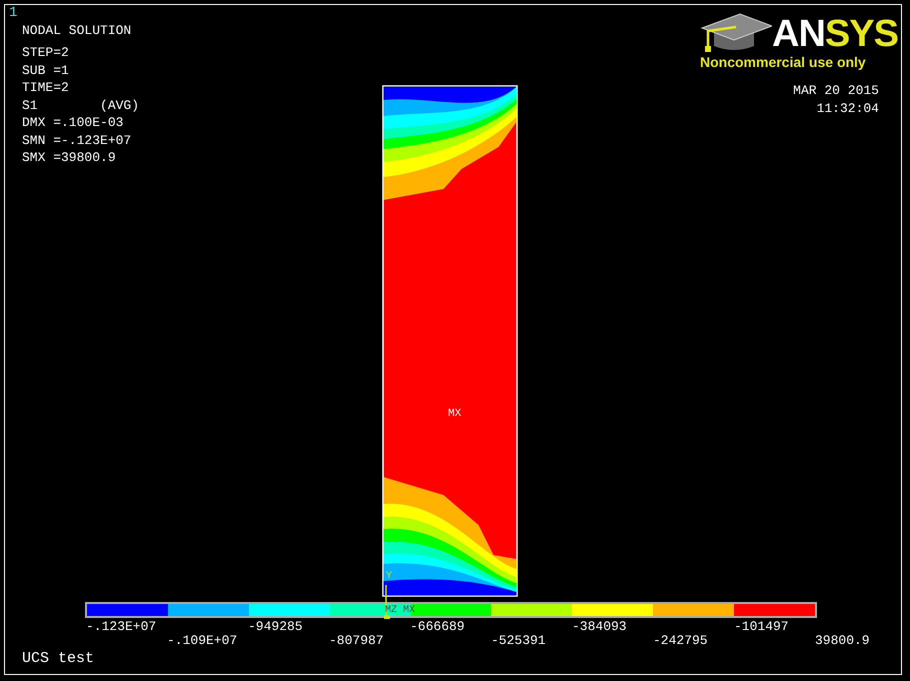  I want to click on scale-value: -525391, so click(518, 640).